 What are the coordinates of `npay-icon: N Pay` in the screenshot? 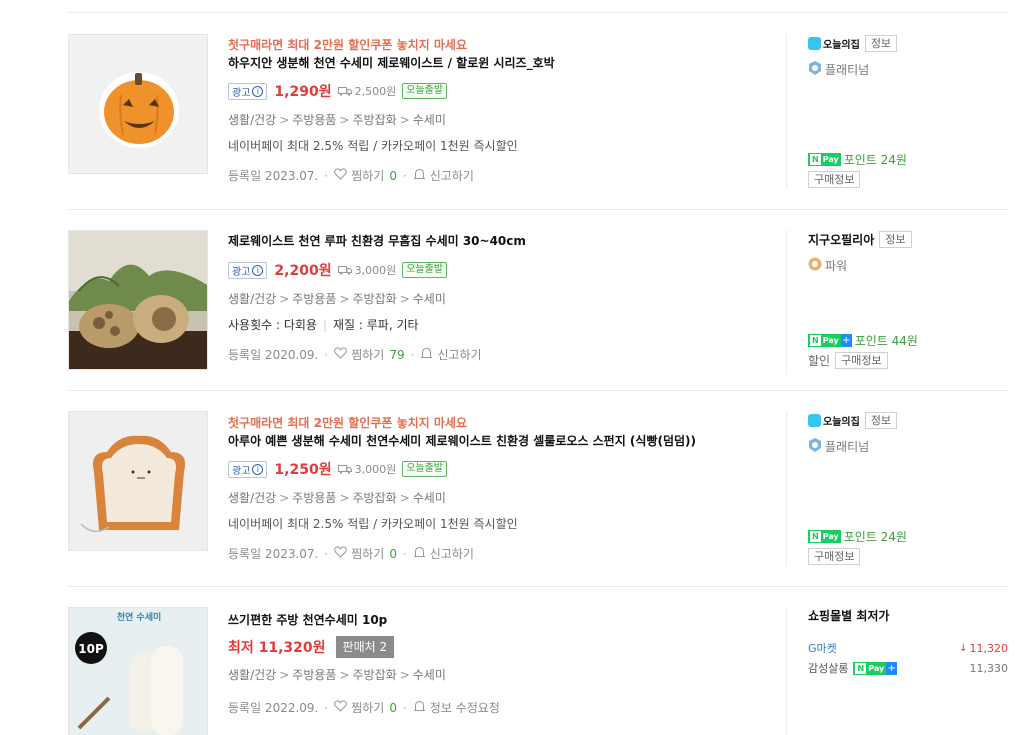 It's located at (824, 536).